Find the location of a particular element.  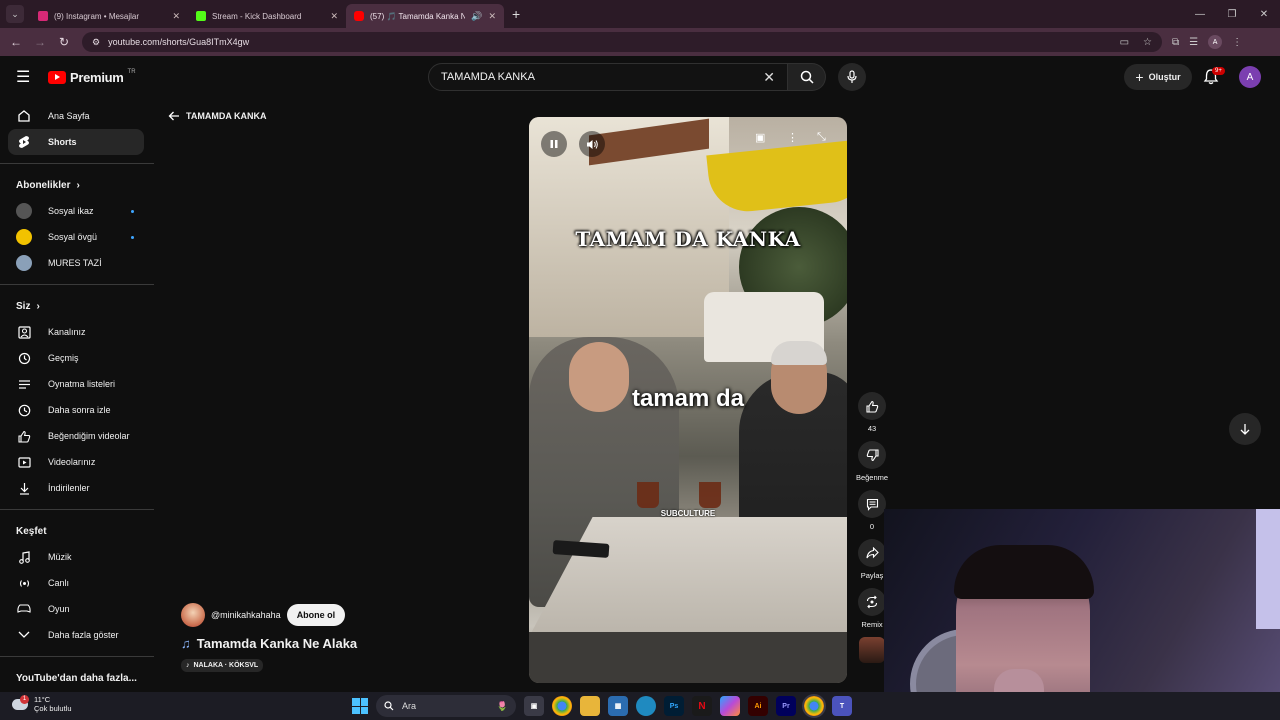

like-button is located at coordinates (872, 406).